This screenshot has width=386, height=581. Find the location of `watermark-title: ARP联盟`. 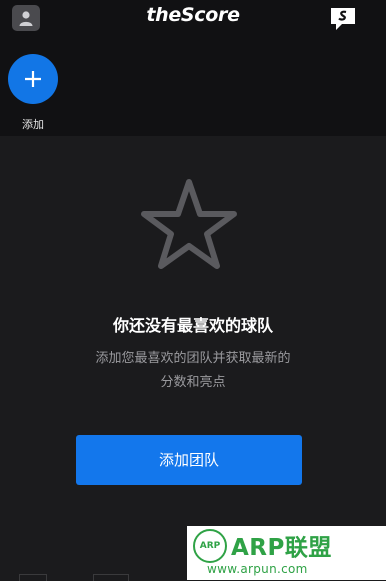

watermark-title: ARP联盟 is located at coordinates (281, 548).